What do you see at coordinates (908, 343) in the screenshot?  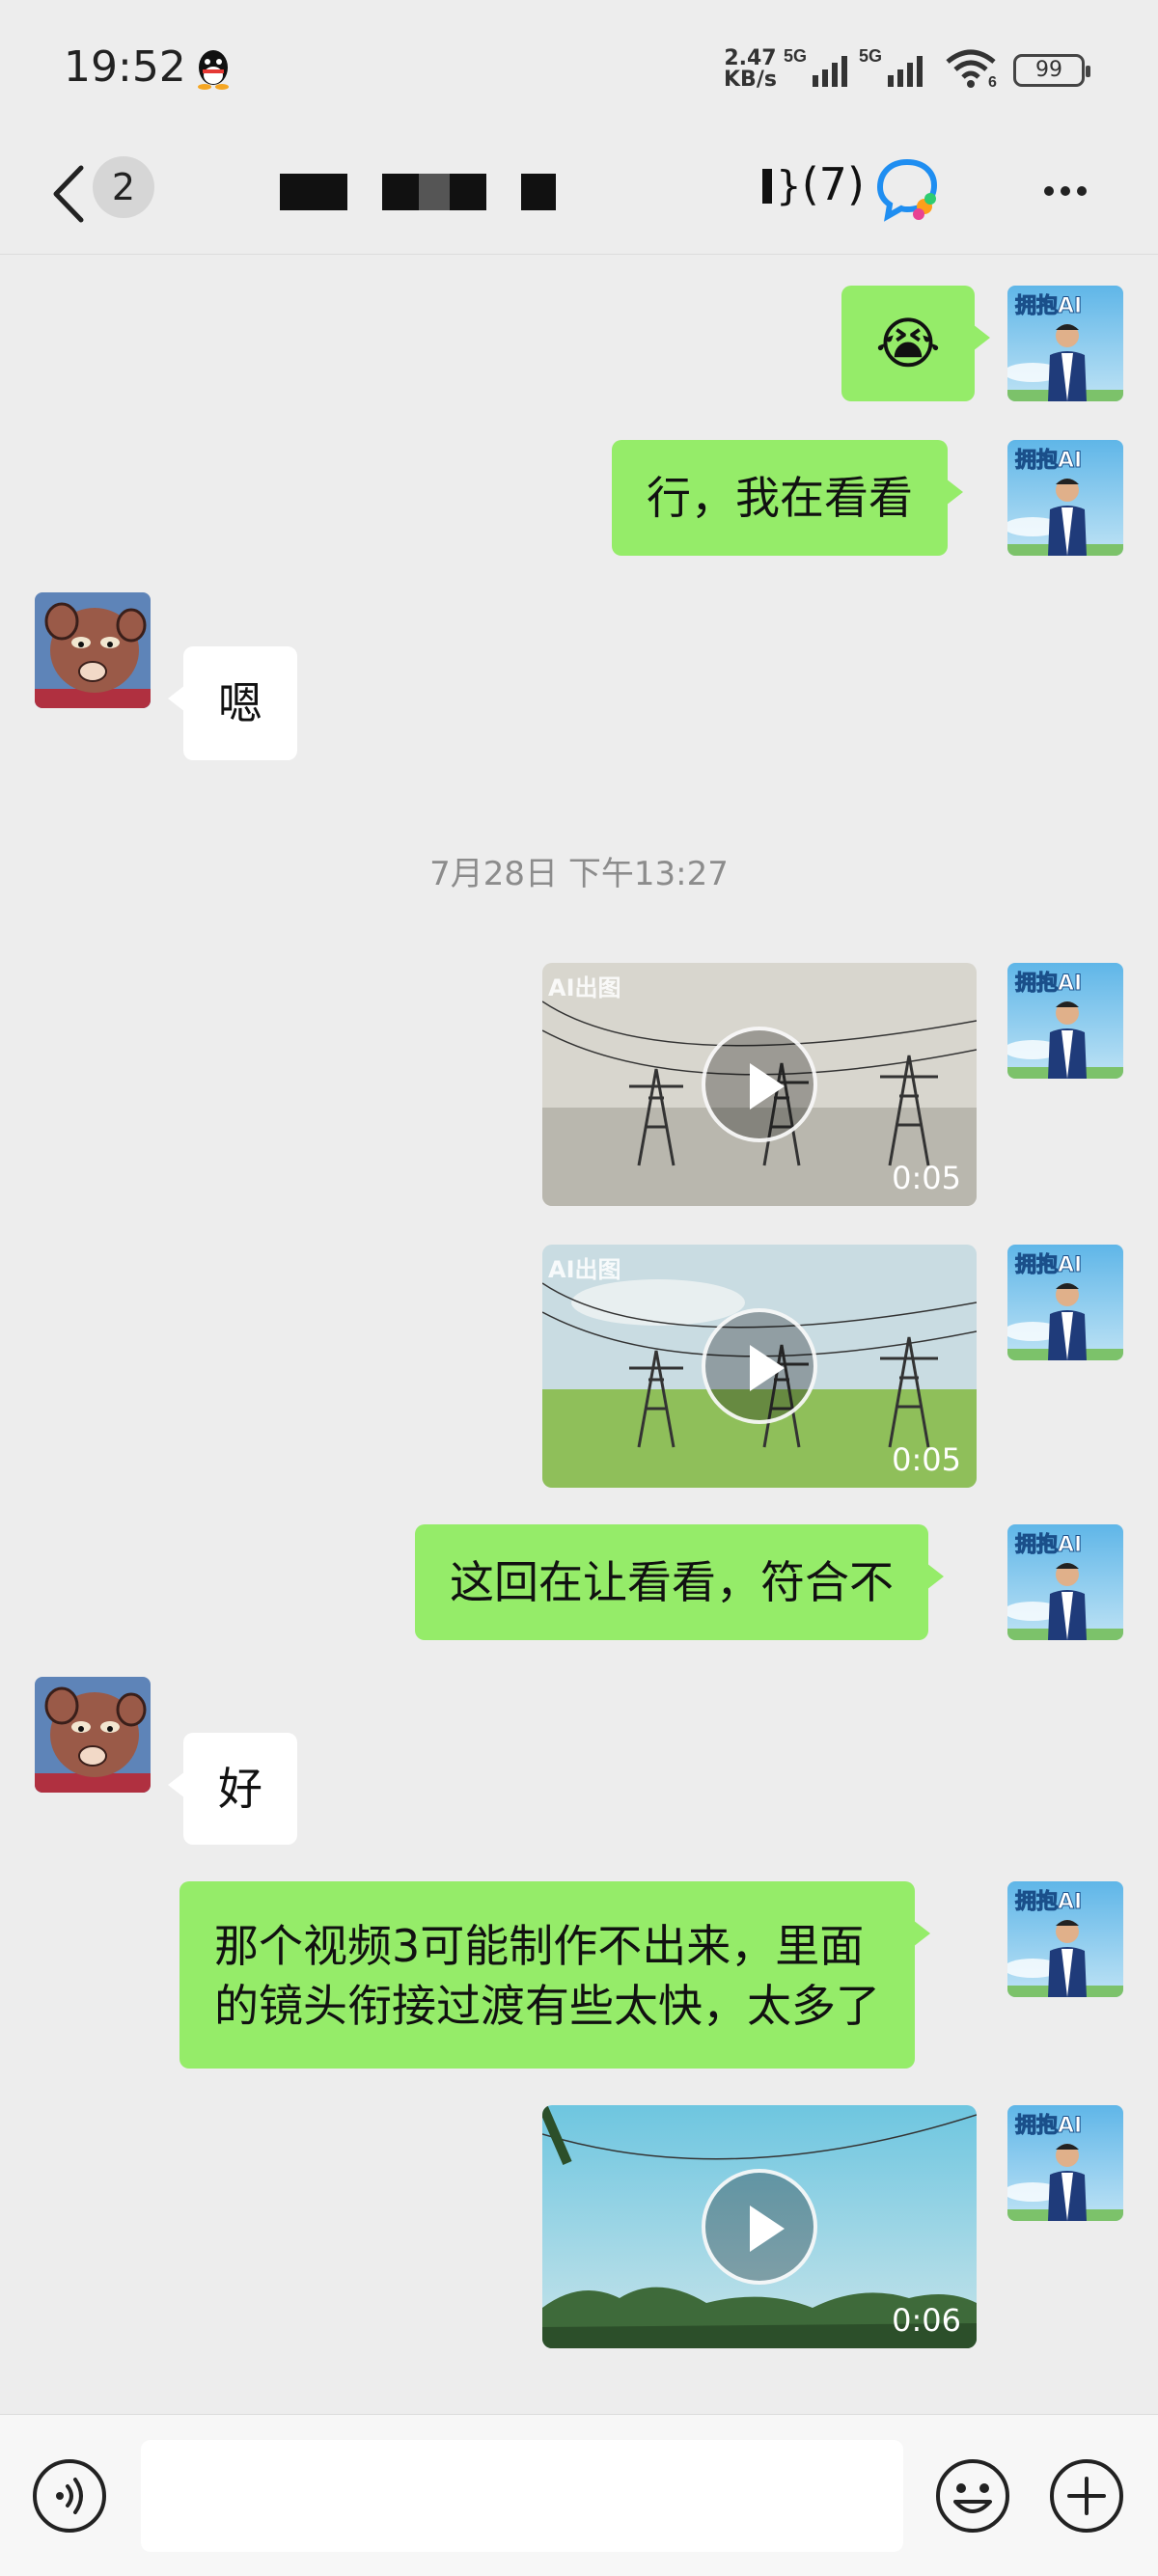 I see `crying-emoji-icon: 😭` at bounding box center [908, 343].